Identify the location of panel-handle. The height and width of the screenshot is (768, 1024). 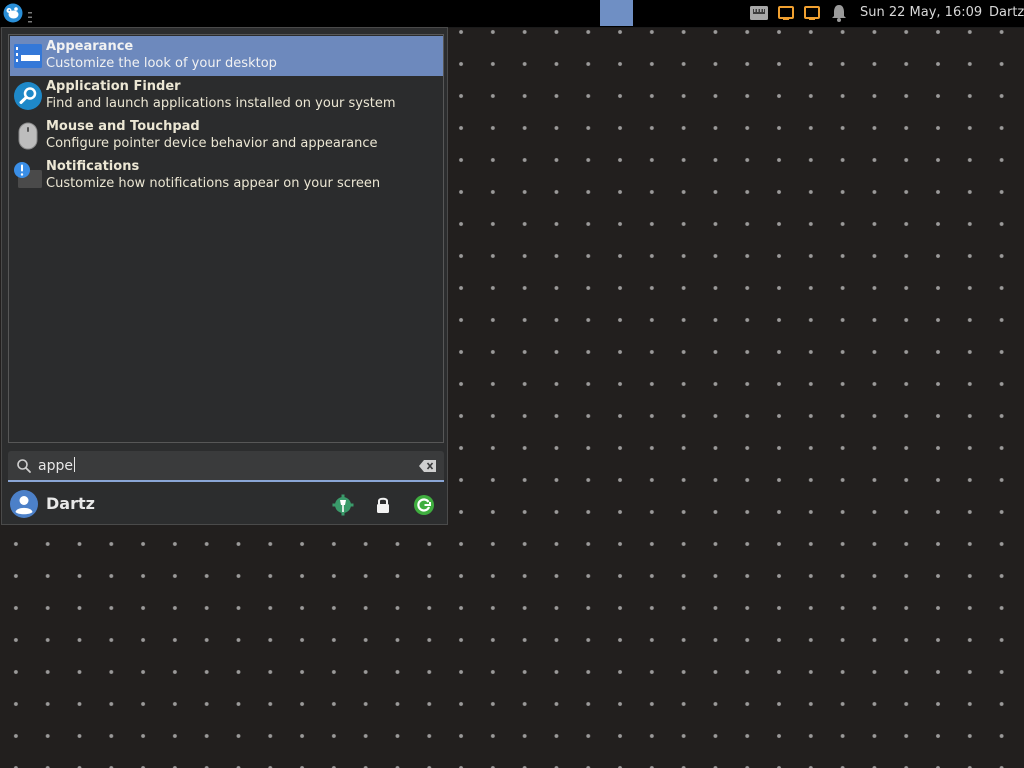
(30, 15).